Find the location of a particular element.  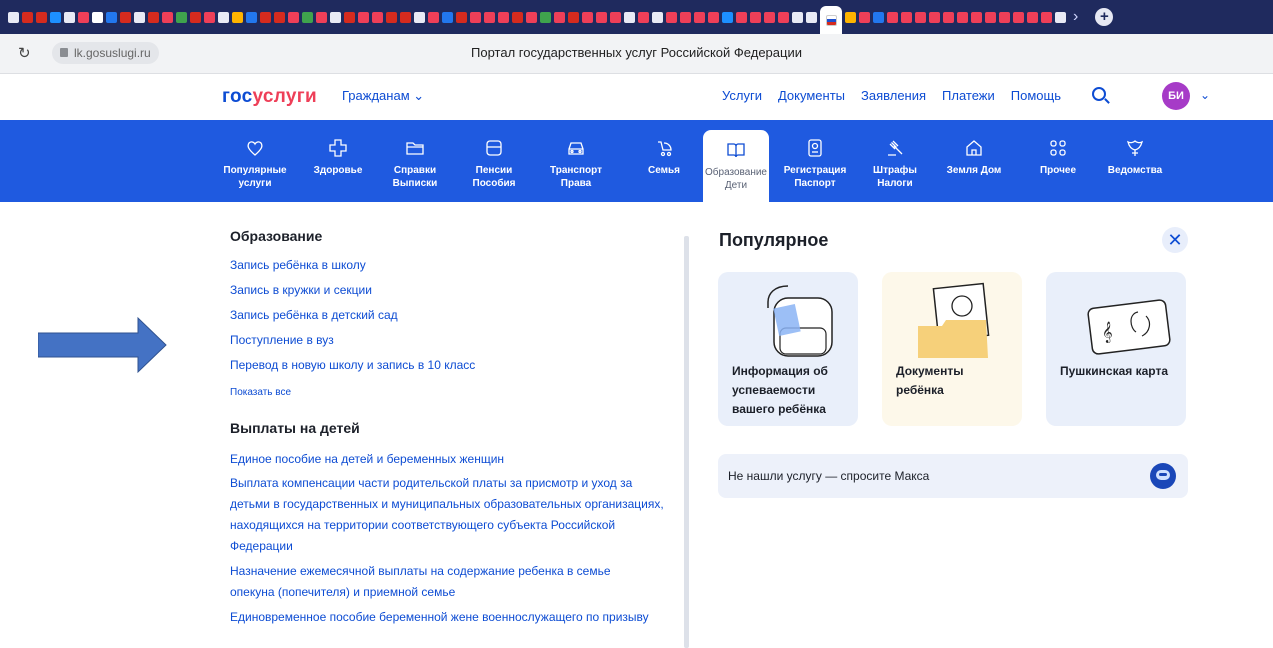

nav-payments: Платежи is located at coordinates (968, 95).